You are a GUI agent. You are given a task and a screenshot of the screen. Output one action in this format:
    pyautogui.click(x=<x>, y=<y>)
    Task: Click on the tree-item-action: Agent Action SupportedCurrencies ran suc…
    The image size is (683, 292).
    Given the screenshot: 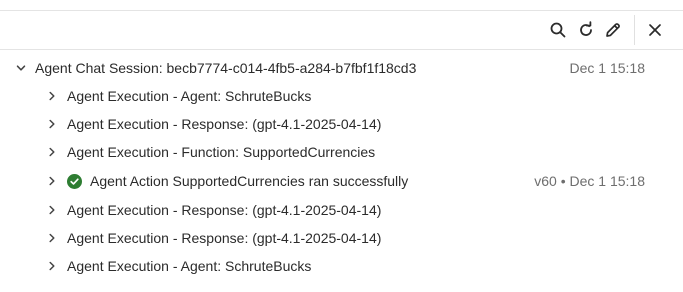 What is the action you would take?
    pyautogui.click(x=341, y=181)
    